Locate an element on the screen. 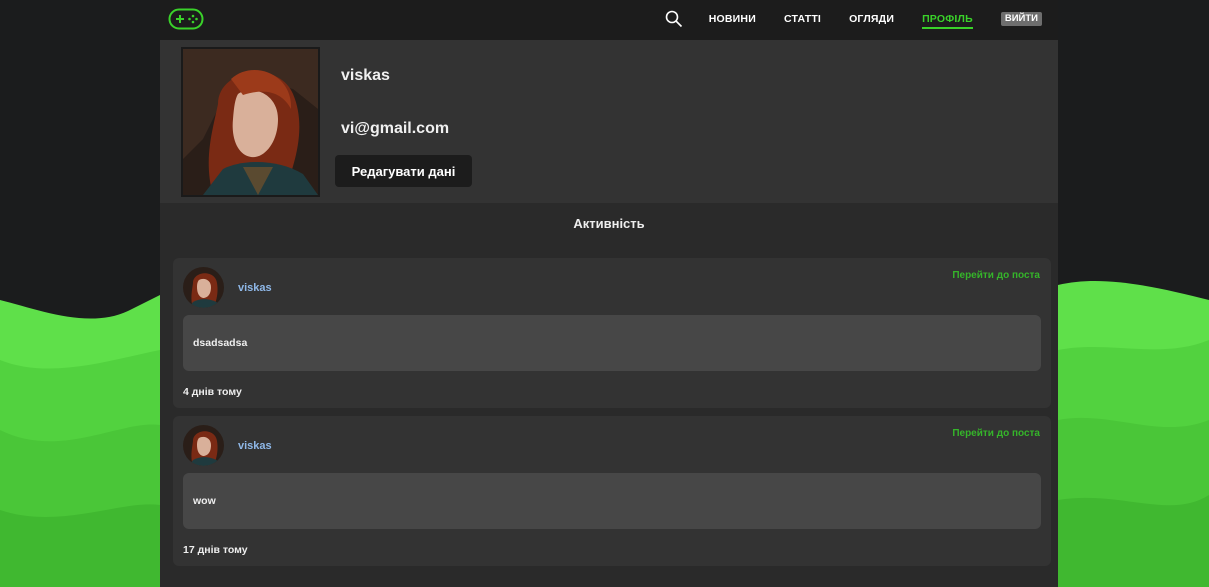  profile-email: vi@gmail.com is located at coordinates (395, 128).